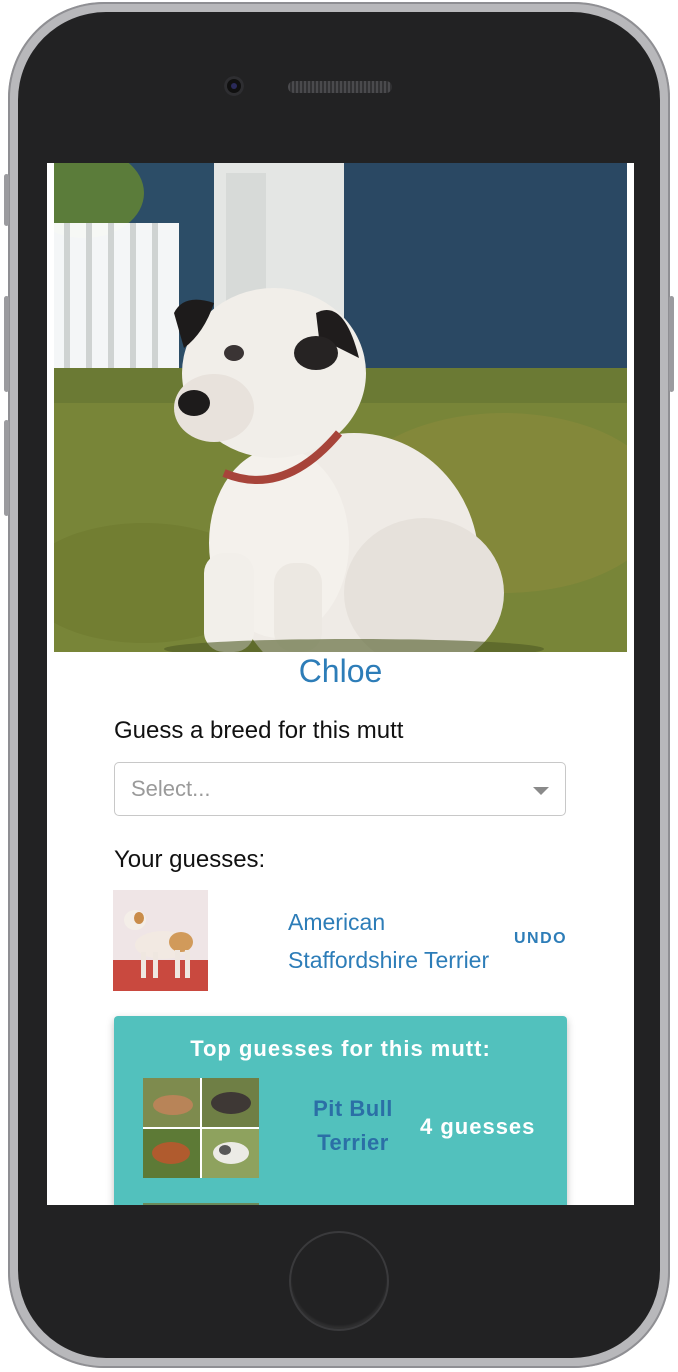 The height and width of the screenshot is (1372, 678). Describe the element at coordinates (6, 200) in the screenshot. I see `silent-switch` at that location.